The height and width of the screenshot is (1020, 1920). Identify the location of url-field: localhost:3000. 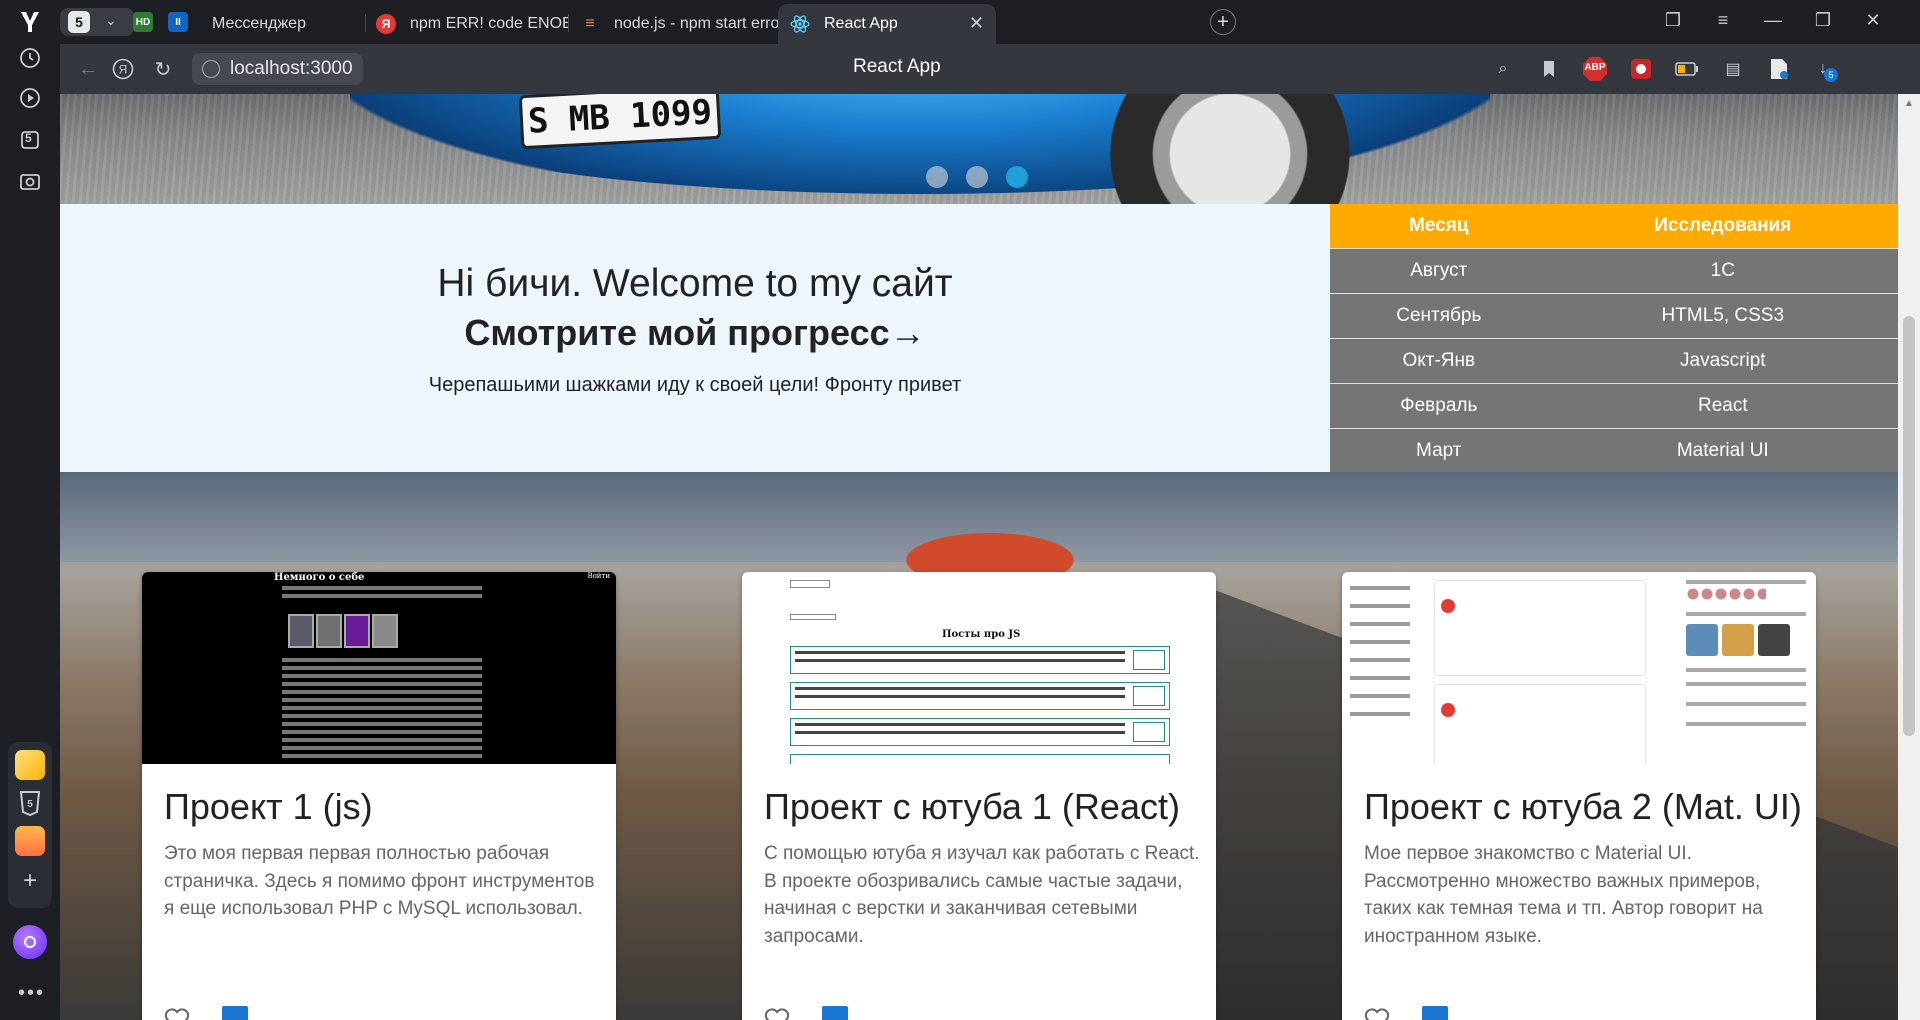
(277, 69).